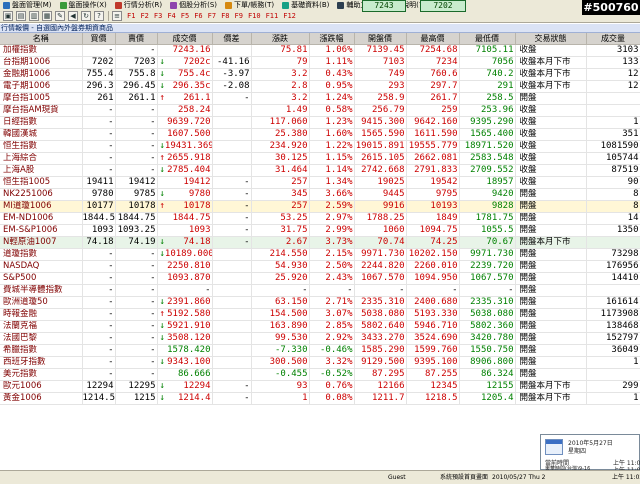 The height and width of the screenshot is (484, 640). What do you see at coordinates (21, 16) in the screenshot?
I see `open-icon: ▤` at bounding box center [21, 16].